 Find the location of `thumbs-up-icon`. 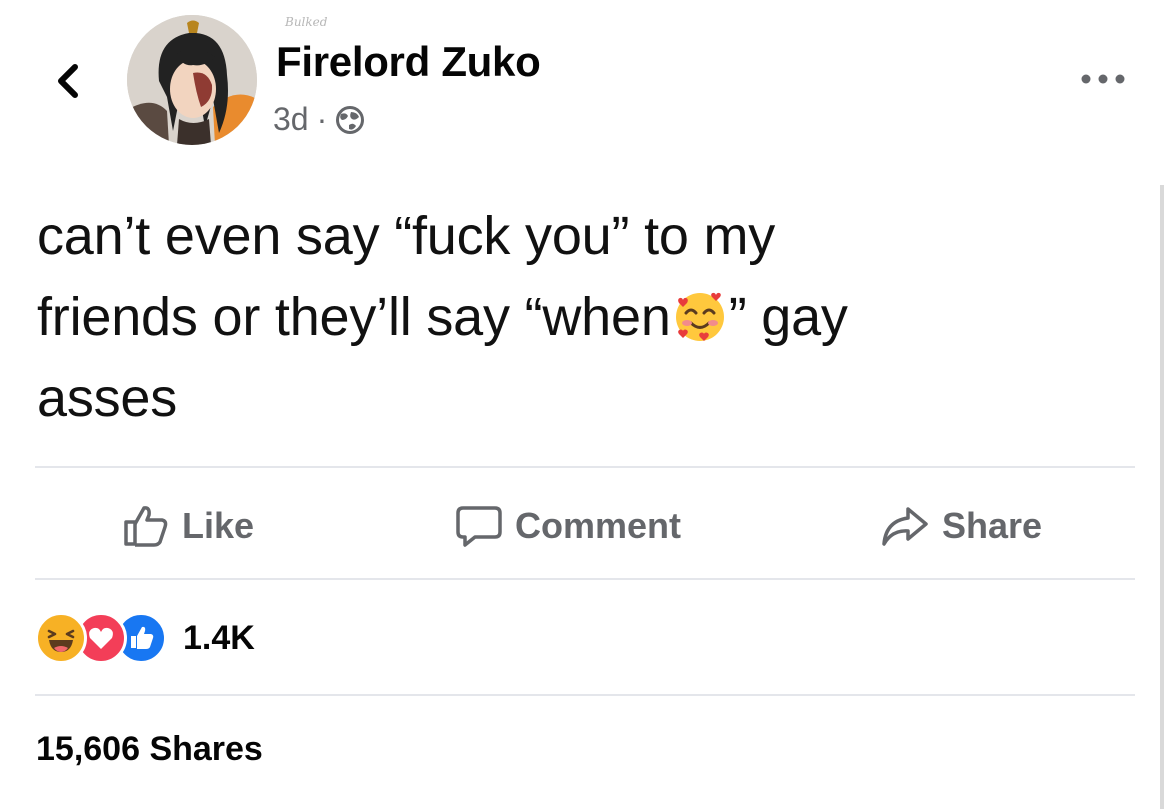

thumbs-up-icon is located at coordinates (146, 526).